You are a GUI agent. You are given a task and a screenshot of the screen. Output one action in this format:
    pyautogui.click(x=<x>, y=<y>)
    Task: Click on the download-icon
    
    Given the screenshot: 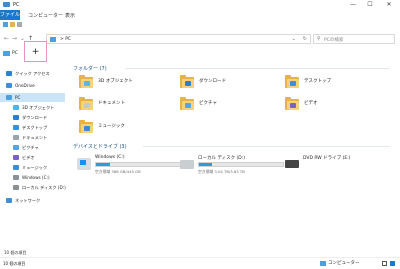 What is the action you would take?
    pyautogui.click(x=188, y=83)
    